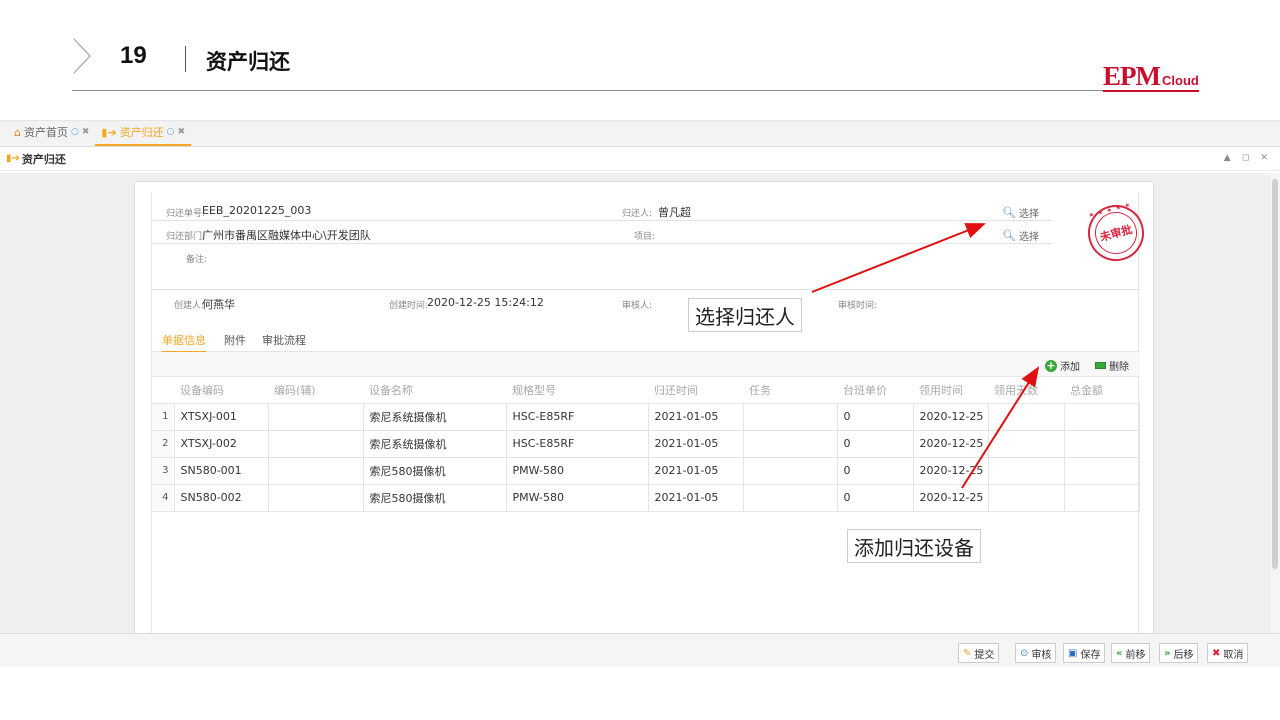 The width and height of the screenshot is (1280, 720). I want to click on arrow-to-add-button, so click(1000, 427).